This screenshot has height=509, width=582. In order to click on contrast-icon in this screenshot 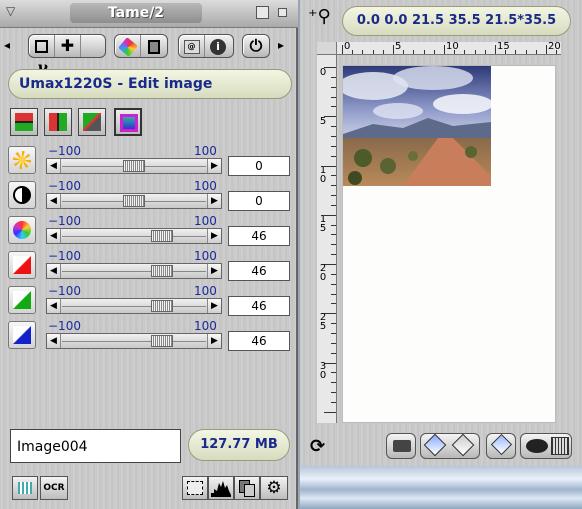, I will do `click(22, 195)`.